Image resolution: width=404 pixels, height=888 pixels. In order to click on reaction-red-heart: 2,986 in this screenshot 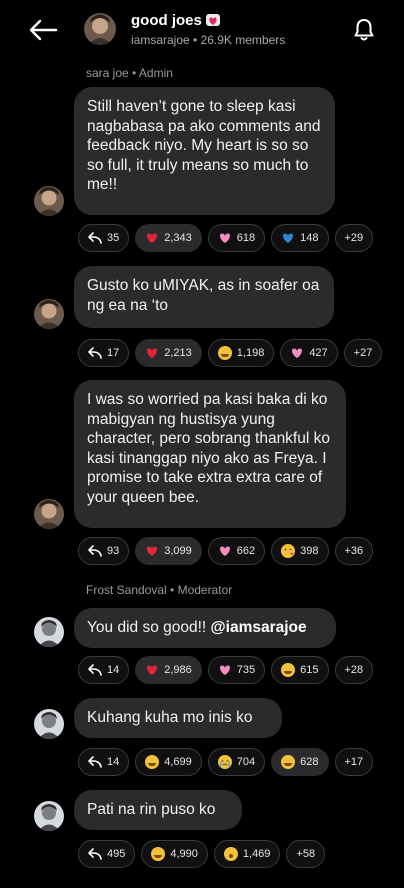, I will do `click(168, 670)`.